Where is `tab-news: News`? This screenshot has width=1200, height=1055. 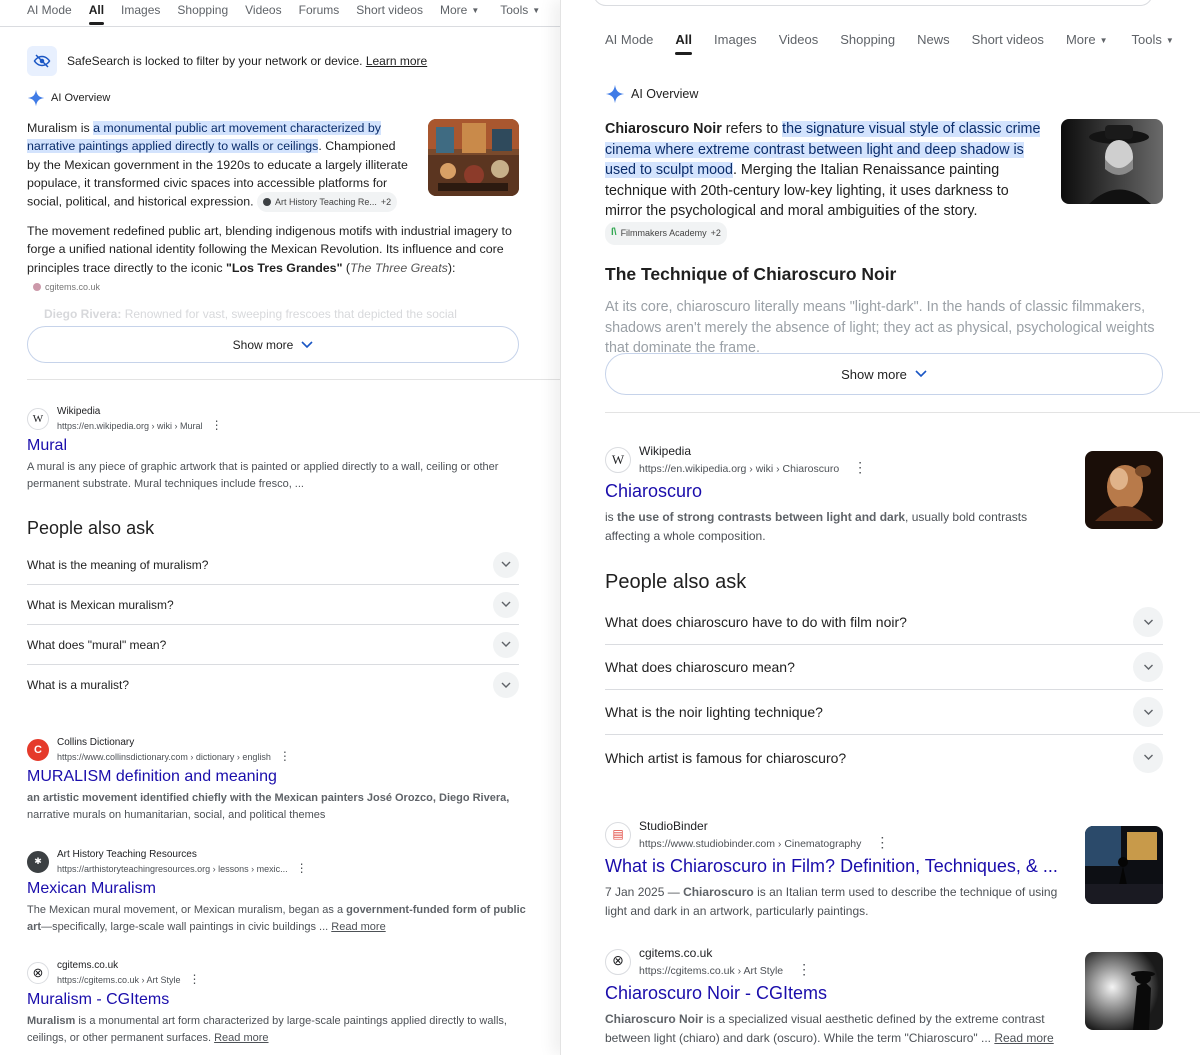
tab-news: News is located at coordinates (933, 39).